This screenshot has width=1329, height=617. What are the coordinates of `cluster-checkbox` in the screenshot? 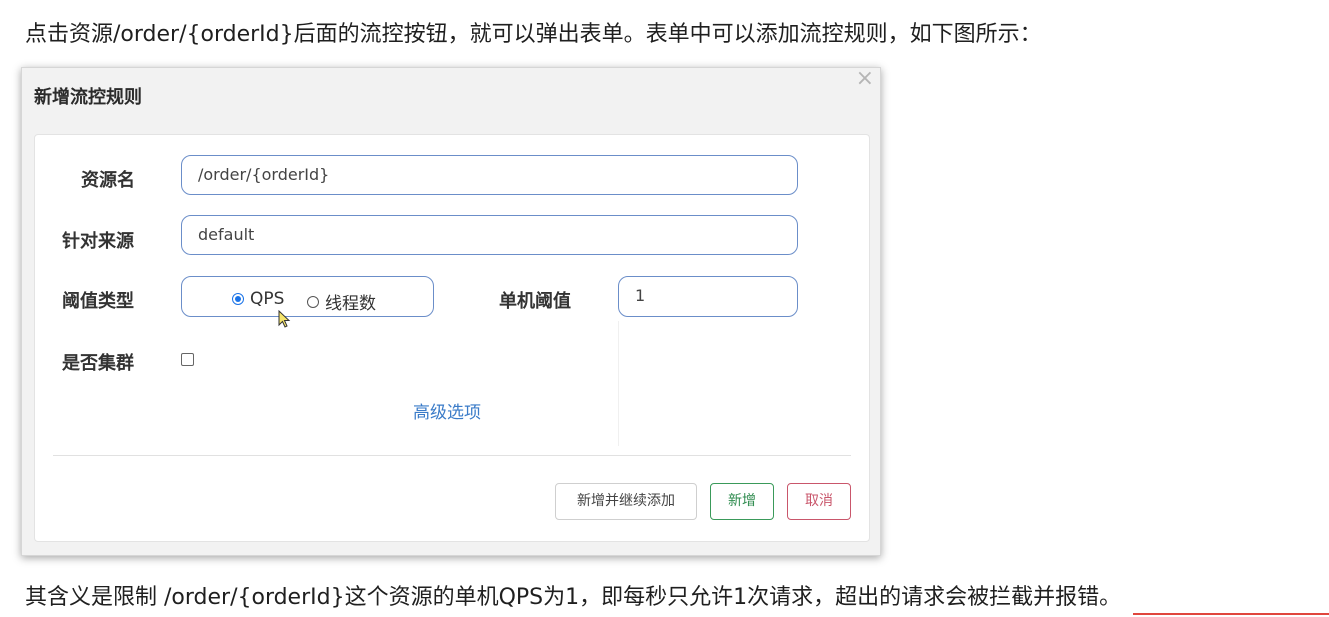 It's located at (187, 359).